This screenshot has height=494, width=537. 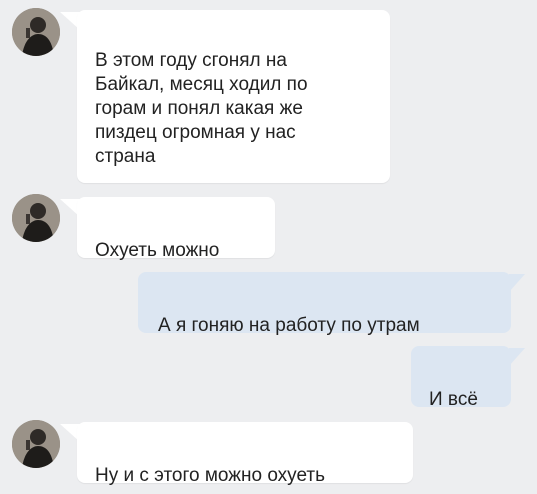 I want to click on message-bubble: А я гоняю на работу по утрам, so click(x=324, y=304).